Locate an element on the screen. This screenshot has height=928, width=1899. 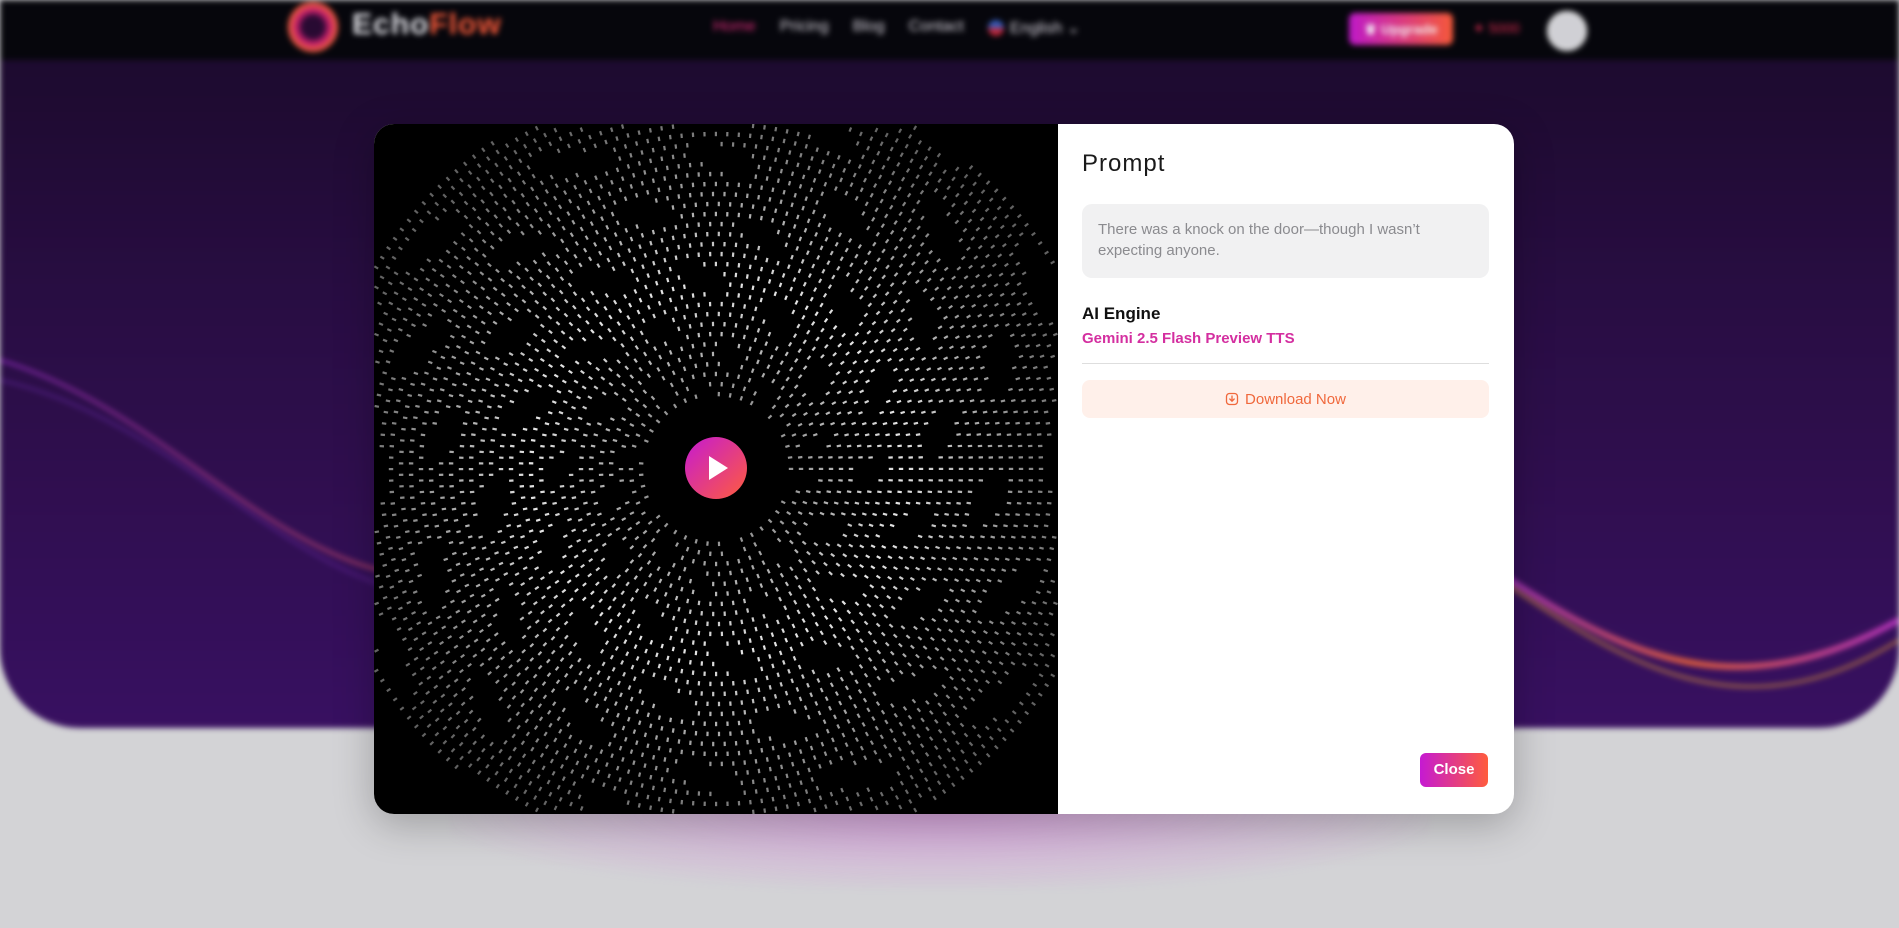
download-button: Download Now is located at coordinates (1285, 399).